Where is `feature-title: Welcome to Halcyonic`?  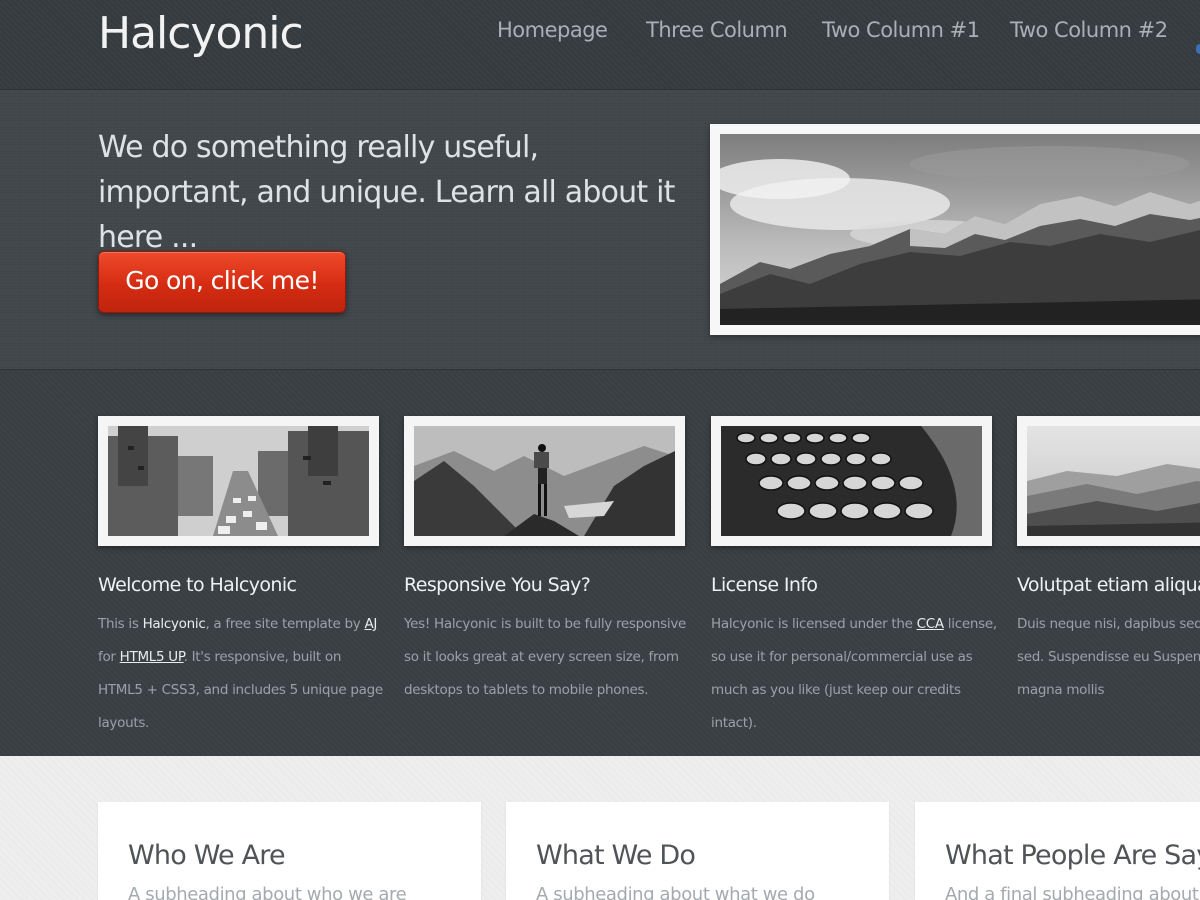
feature-title: Welcome to Halcyonic is located at coordinates (197, 585).